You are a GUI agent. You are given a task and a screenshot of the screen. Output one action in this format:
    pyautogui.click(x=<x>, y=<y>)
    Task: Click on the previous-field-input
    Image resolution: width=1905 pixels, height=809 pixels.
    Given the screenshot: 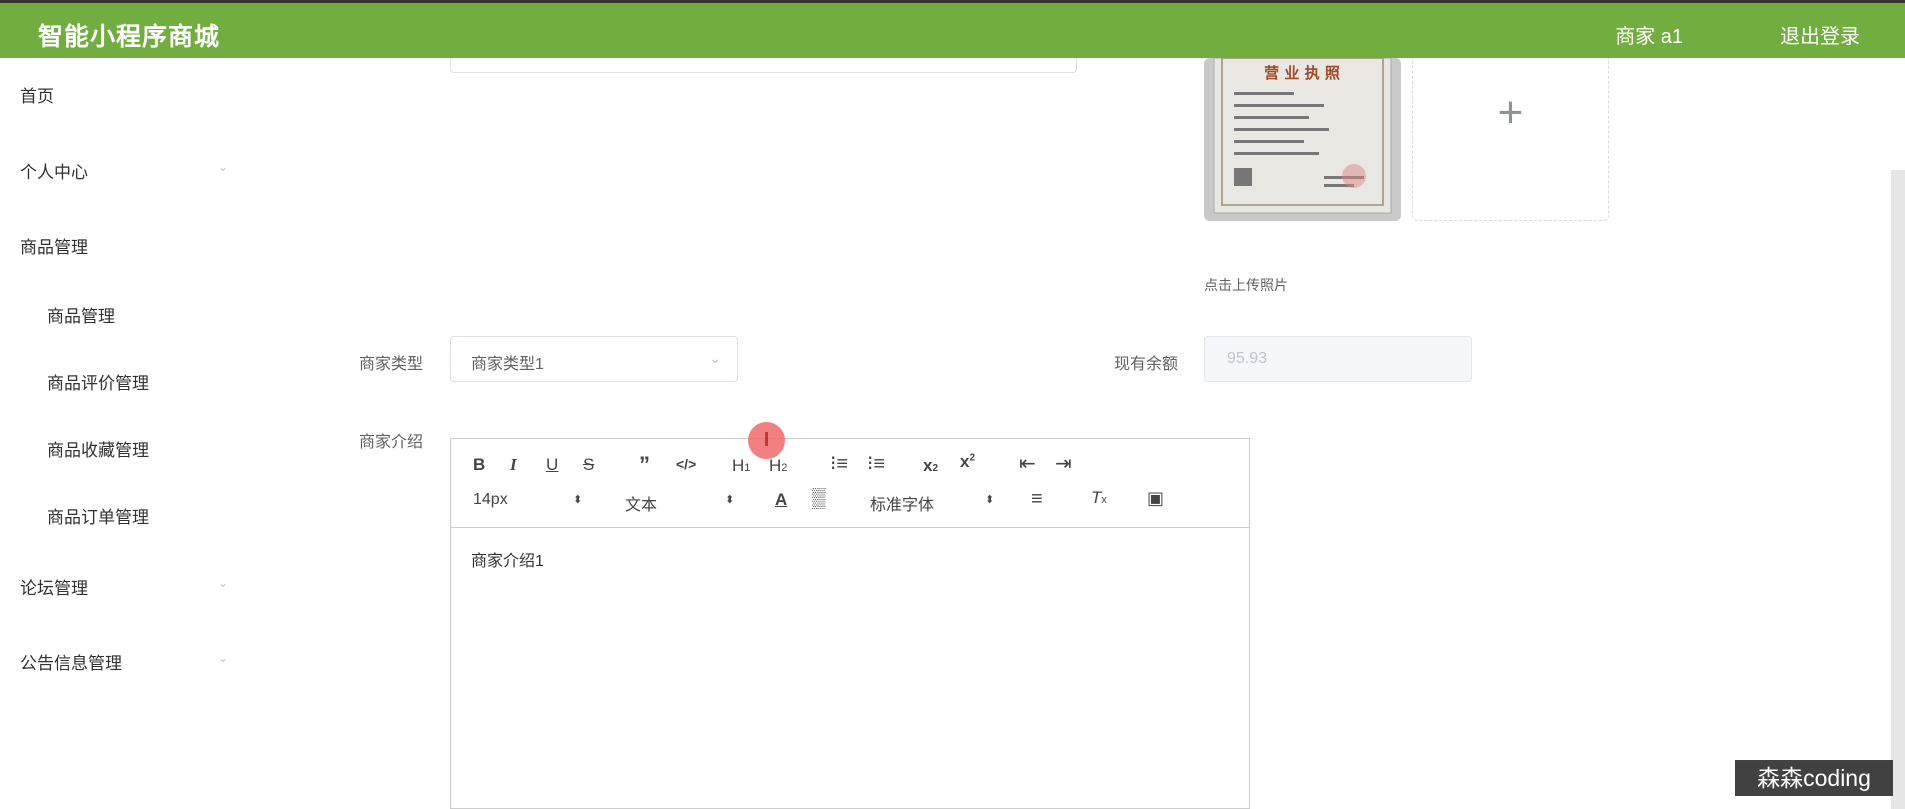 What is the action you would take?
    pyautogui.click(x=763, y=65)
    